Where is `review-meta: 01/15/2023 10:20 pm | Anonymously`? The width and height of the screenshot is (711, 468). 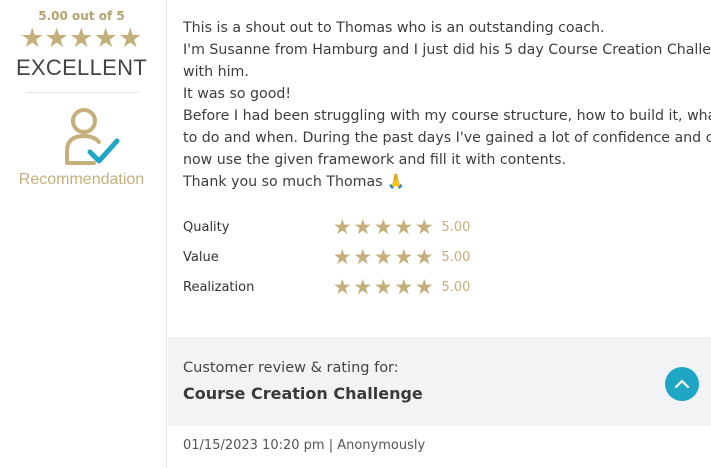
review-meta: 01/15/2023 10:20 pm | Anonymously is located at coordinates (304, 445).